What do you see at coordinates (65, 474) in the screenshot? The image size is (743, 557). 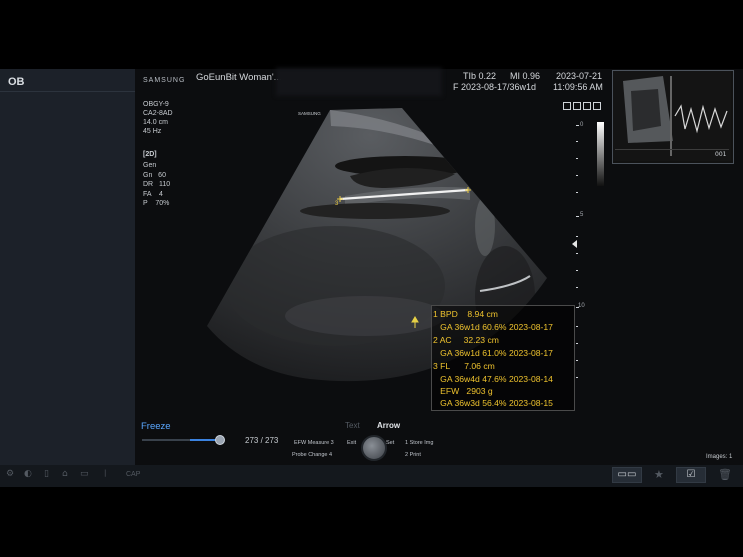 I see `home-icon: ⌂` at bounding box center [65, 474].